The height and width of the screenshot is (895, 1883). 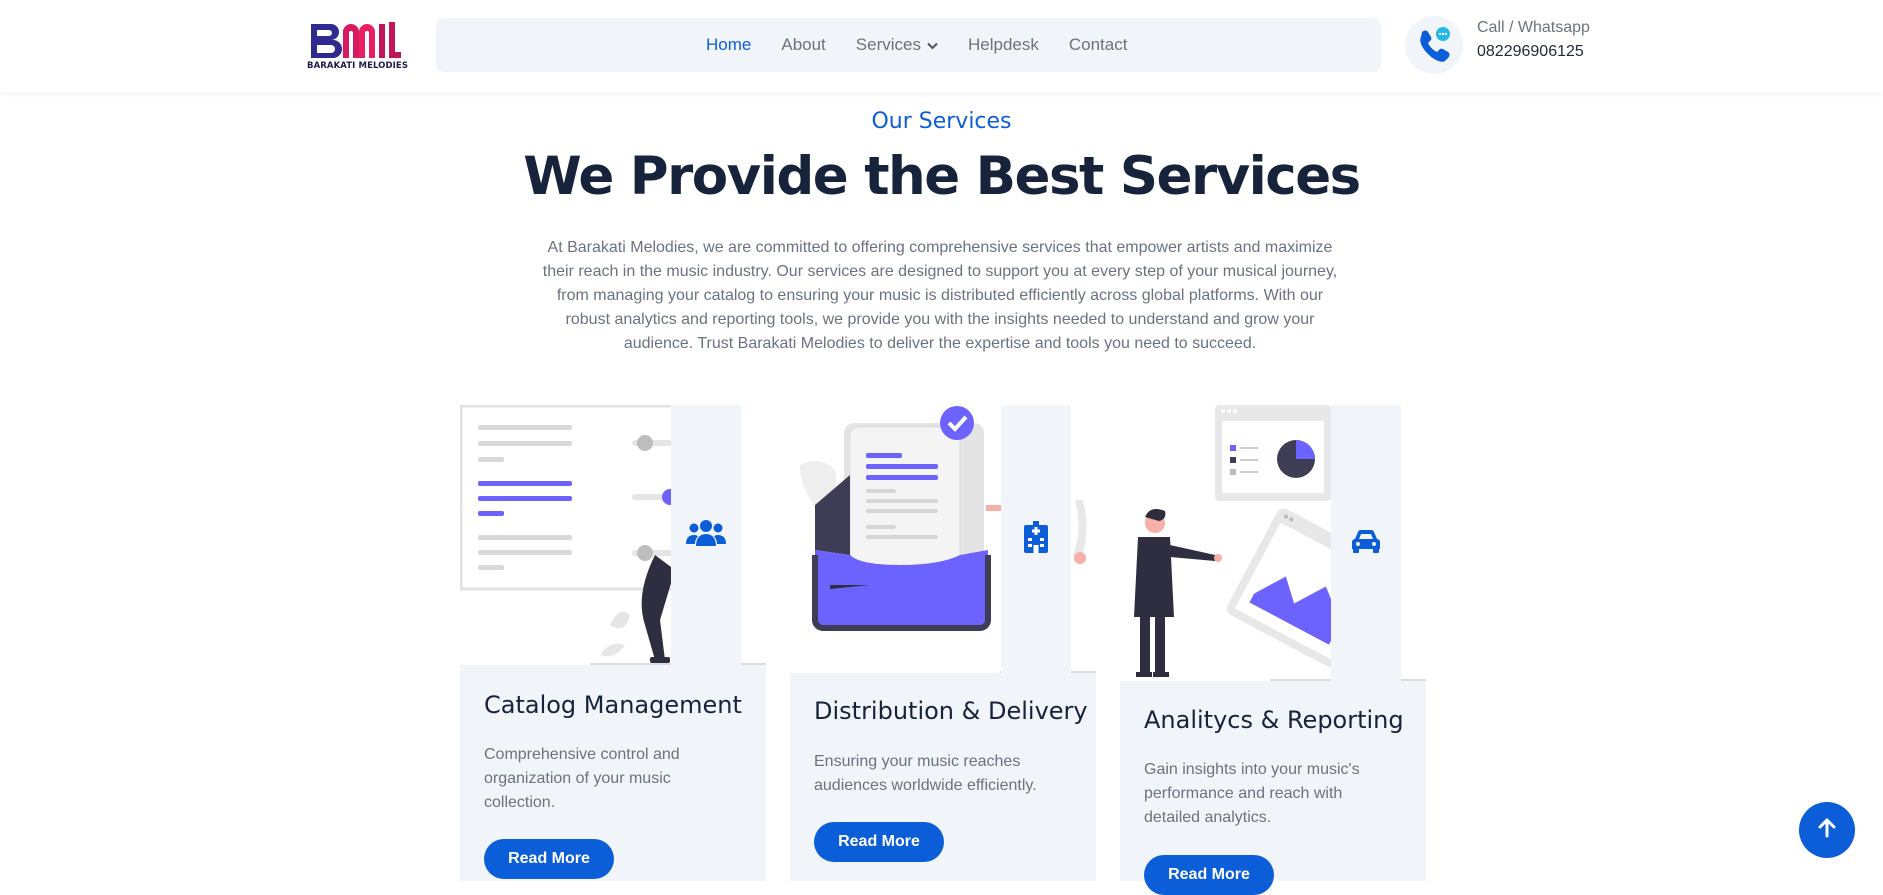 What do you see at coordinates (613, 705) in the screenshot?
I see `card-title: Catalog Management` at bounding box center [613, 705].